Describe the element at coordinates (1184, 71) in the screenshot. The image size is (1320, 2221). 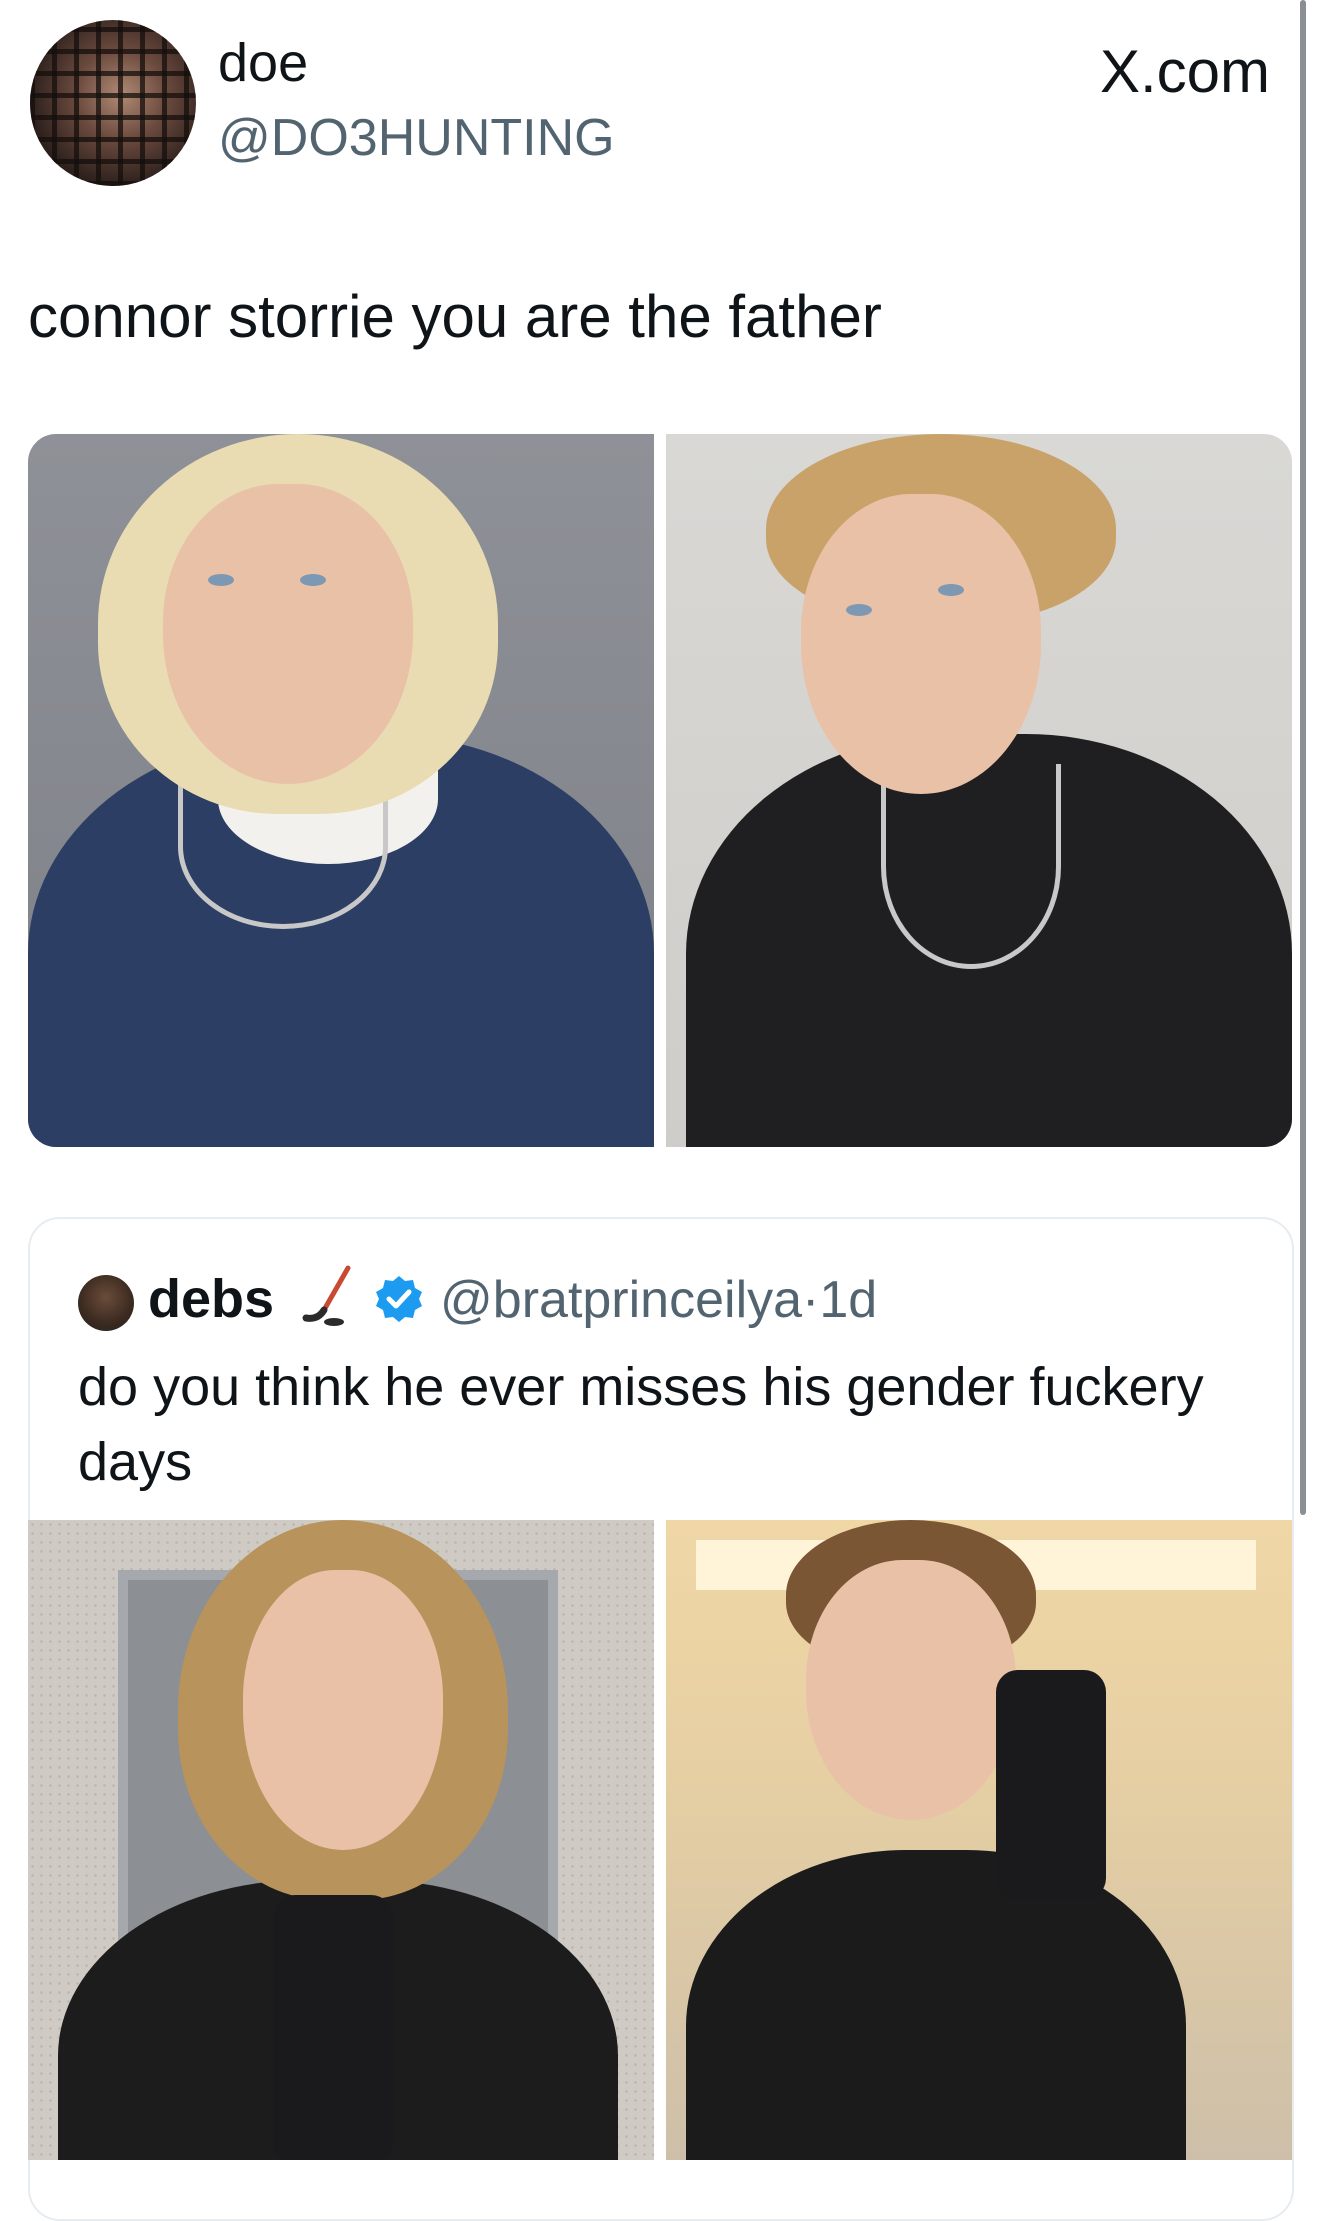
I see `brand-watermark: X.com` at that location.